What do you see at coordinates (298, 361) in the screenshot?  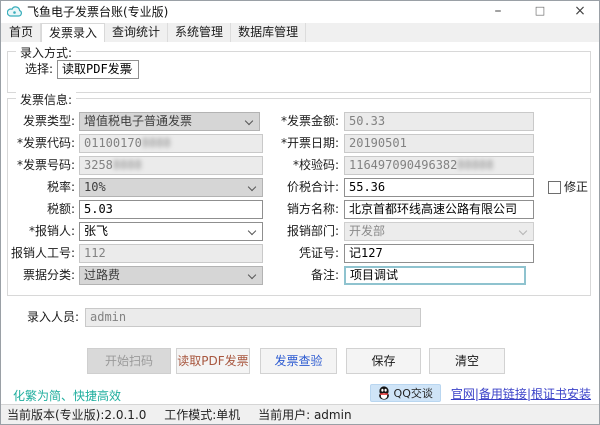 I see `invoice-verify-button: 发票查验` at bounding box center [298, 361].